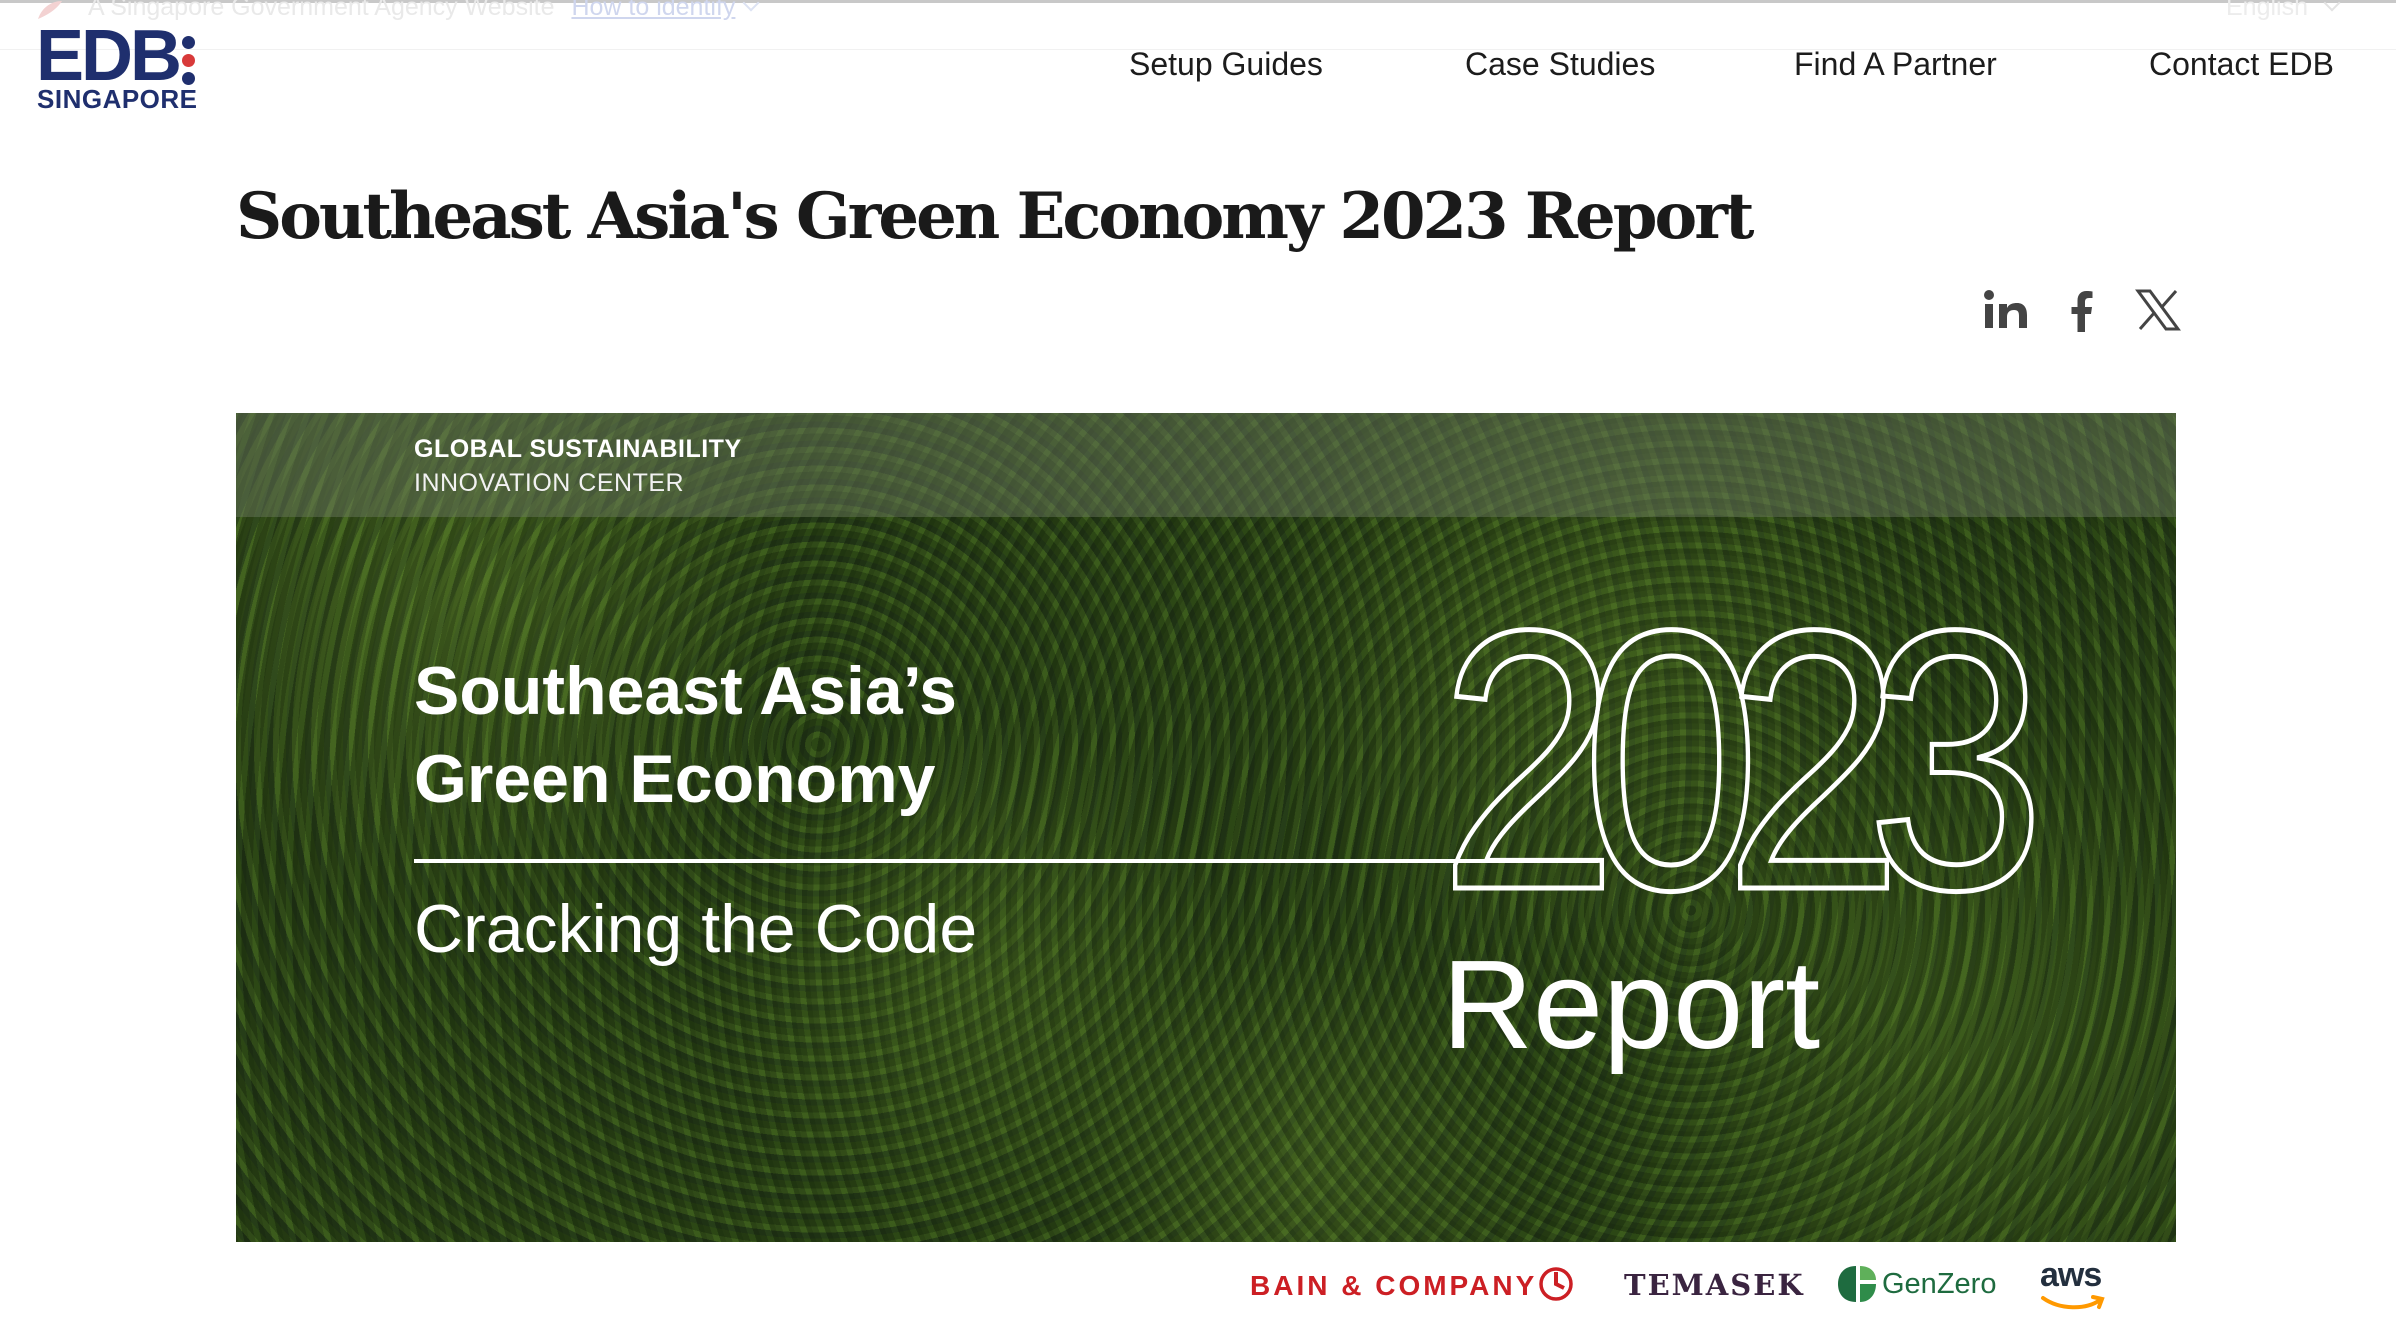  Describe the element at coordinates (188, 42) in the screenshot. I see `logo-dot-top` at that location.